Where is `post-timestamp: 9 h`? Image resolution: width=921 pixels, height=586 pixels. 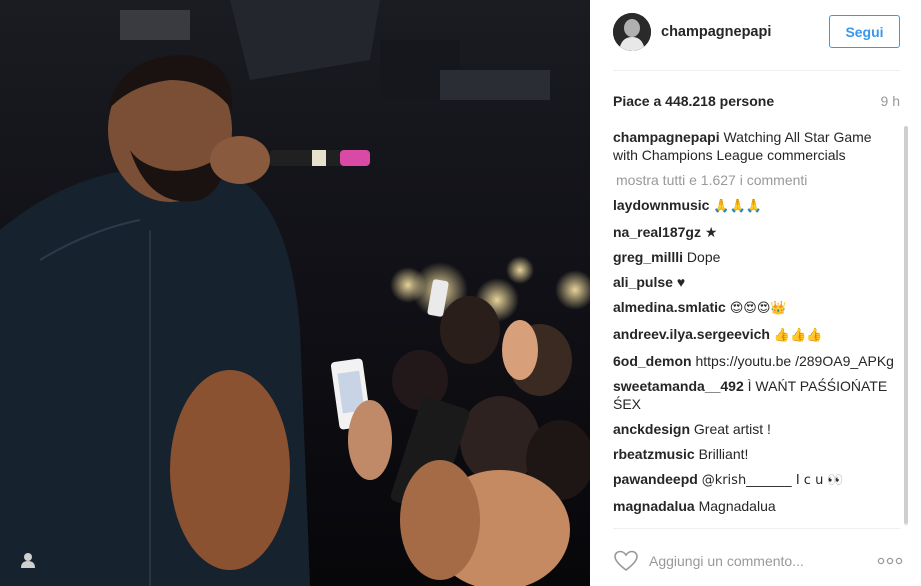 post-timestamp: 9 h is located at coordinates (890, 101).